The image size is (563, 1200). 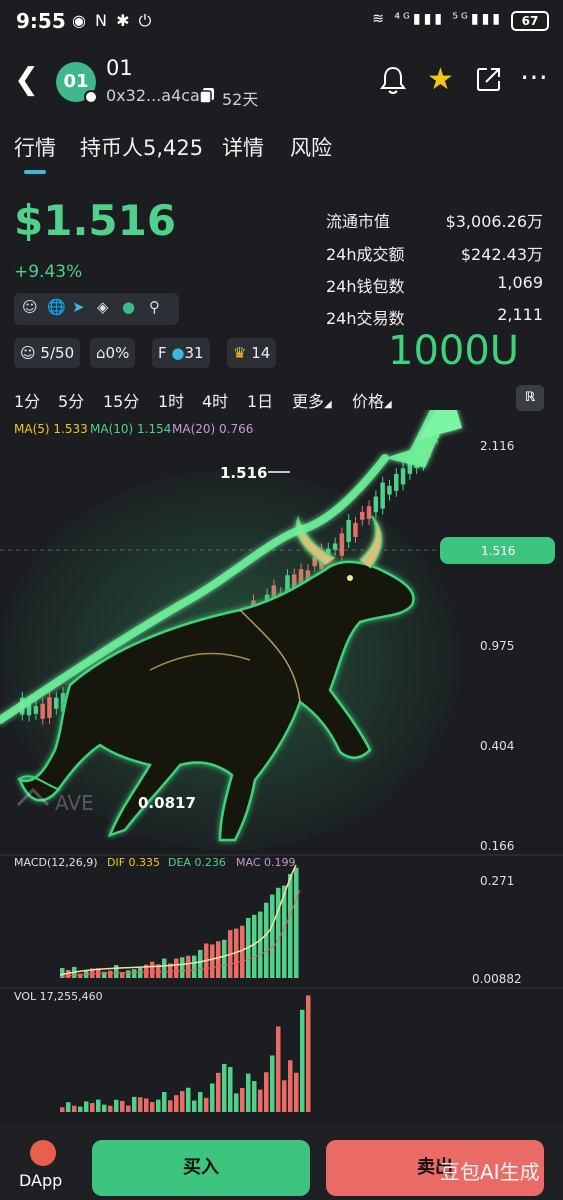 I want to click on timeframe-4h: 4时, so click(x=215, y=400).